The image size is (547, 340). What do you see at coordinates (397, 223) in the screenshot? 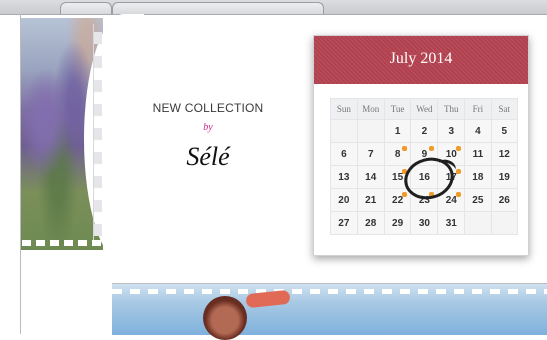
I see `calendar-day-29: 29` at bounding box center [397, 223].